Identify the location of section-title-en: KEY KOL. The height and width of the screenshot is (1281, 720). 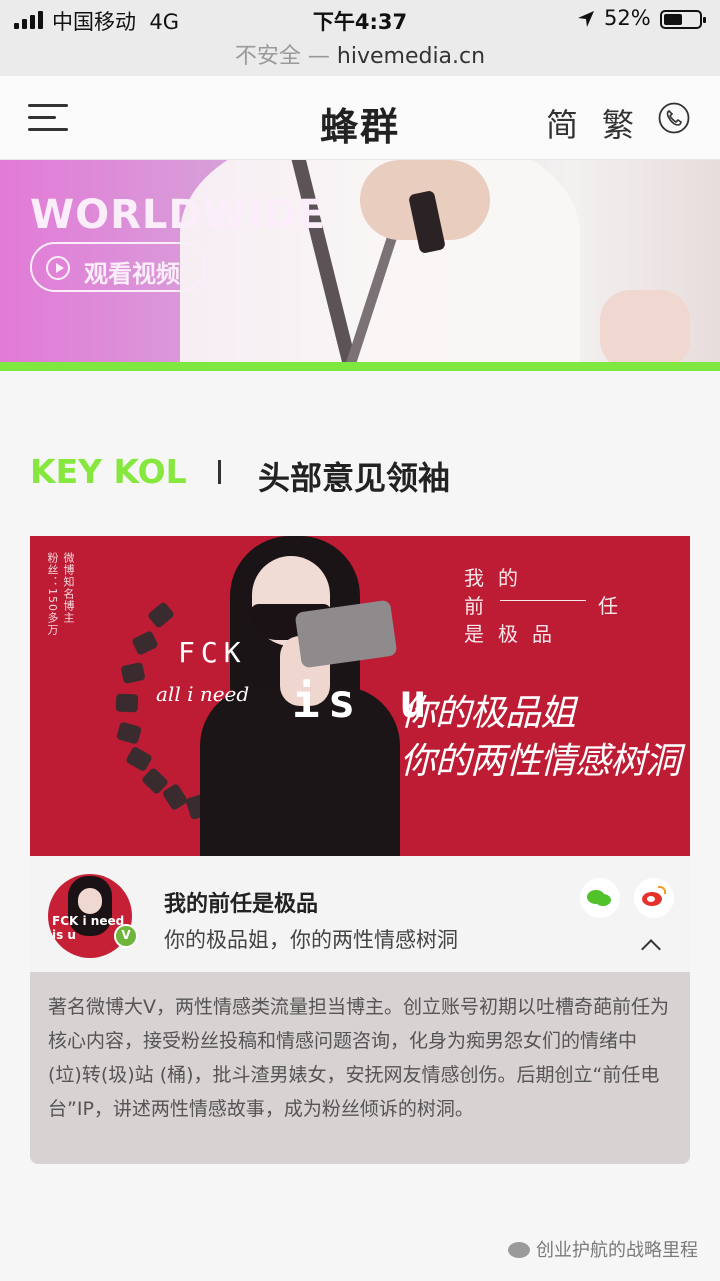
(108, 471).